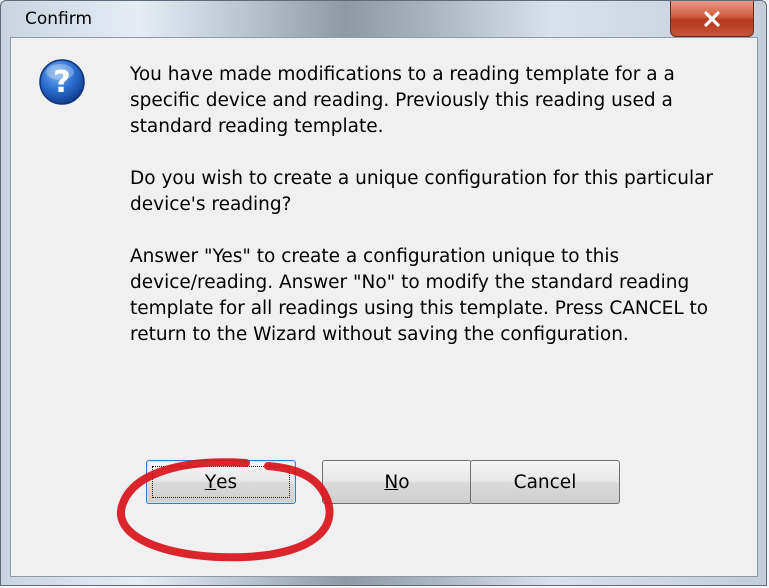  I want to click on no-button: No, so click(397, 482).